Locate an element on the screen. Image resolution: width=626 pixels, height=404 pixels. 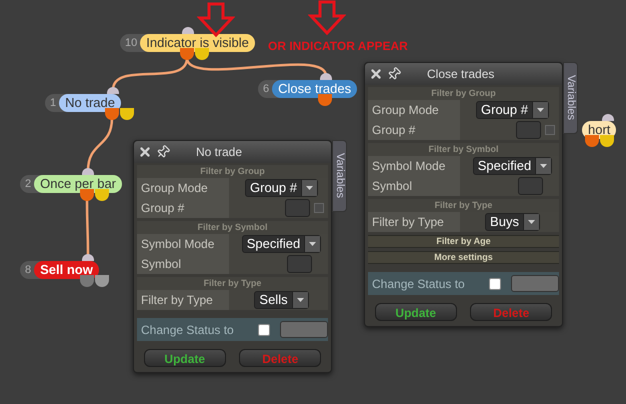
dropdown: Buys is located at coordinates (512, 222).